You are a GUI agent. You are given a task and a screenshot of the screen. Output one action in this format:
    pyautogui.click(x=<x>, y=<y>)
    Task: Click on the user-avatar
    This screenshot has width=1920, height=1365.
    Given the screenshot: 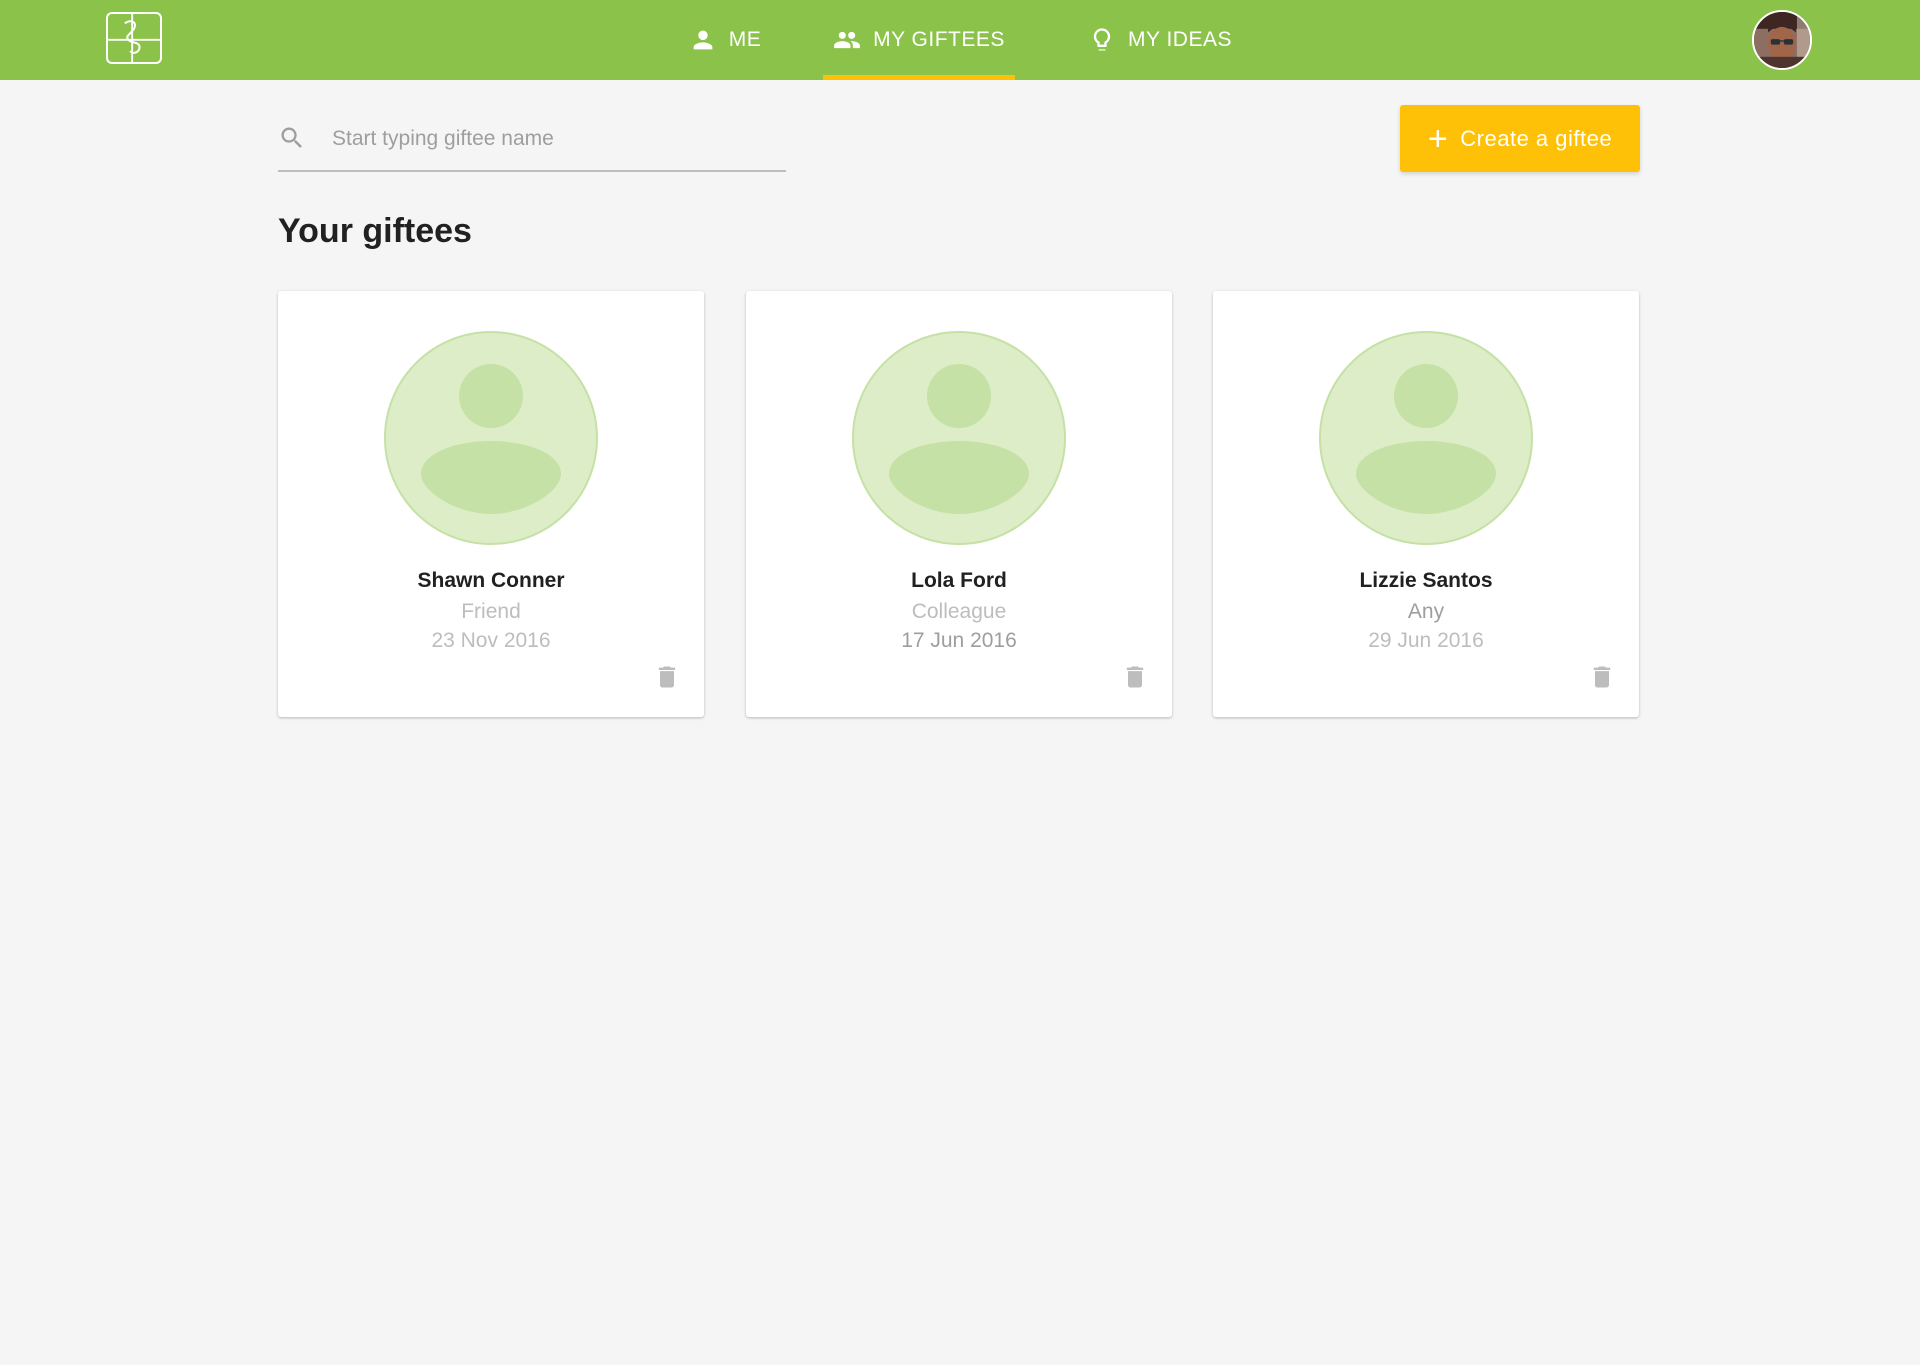 What is the action you would take?
    pyautogui.click(x=1782, y=40)
    